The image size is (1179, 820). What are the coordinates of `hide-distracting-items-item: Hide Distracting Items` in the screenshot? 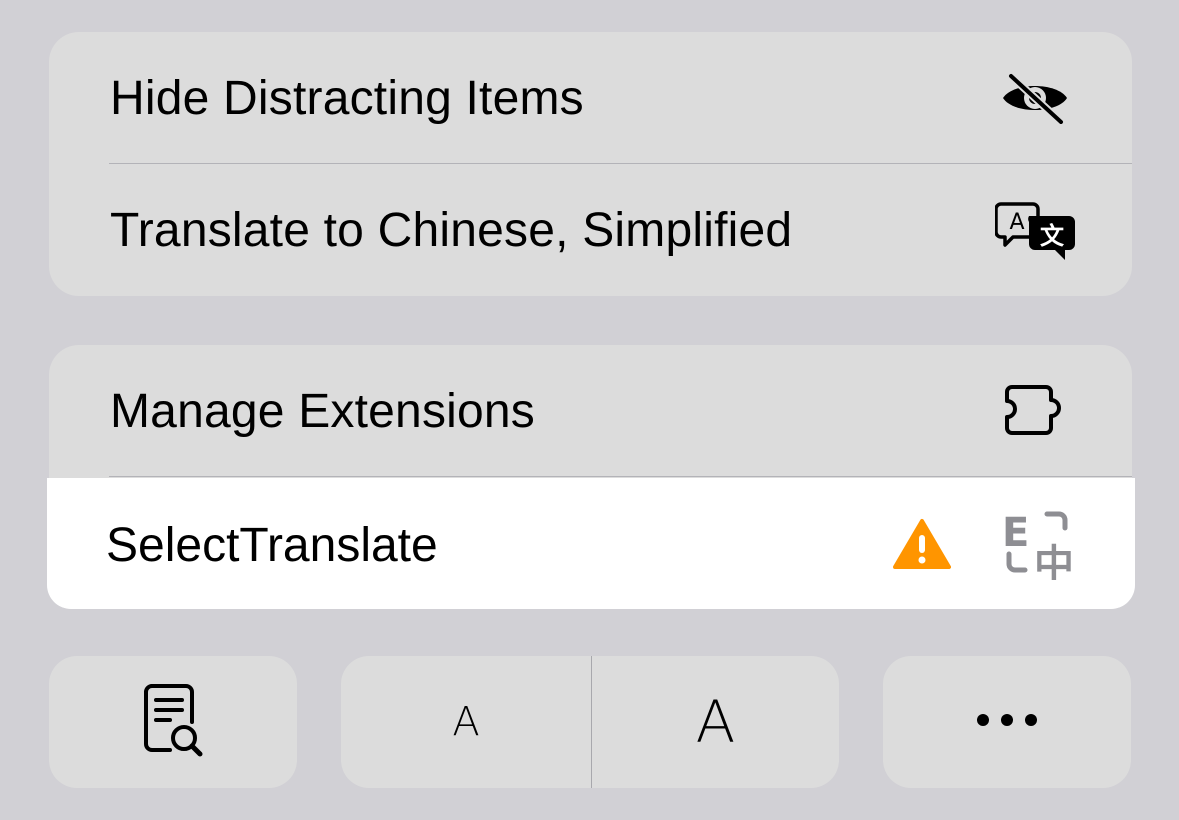 It's located at (590, 98).